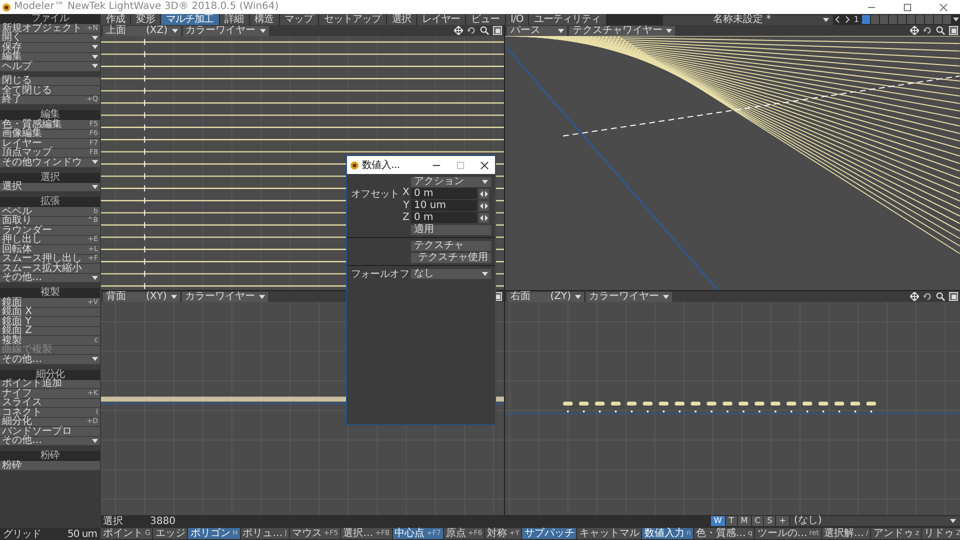 The height and width of the screenshot is (540, 960). I want to click on view-toggle-button: S, so click(770, 521).